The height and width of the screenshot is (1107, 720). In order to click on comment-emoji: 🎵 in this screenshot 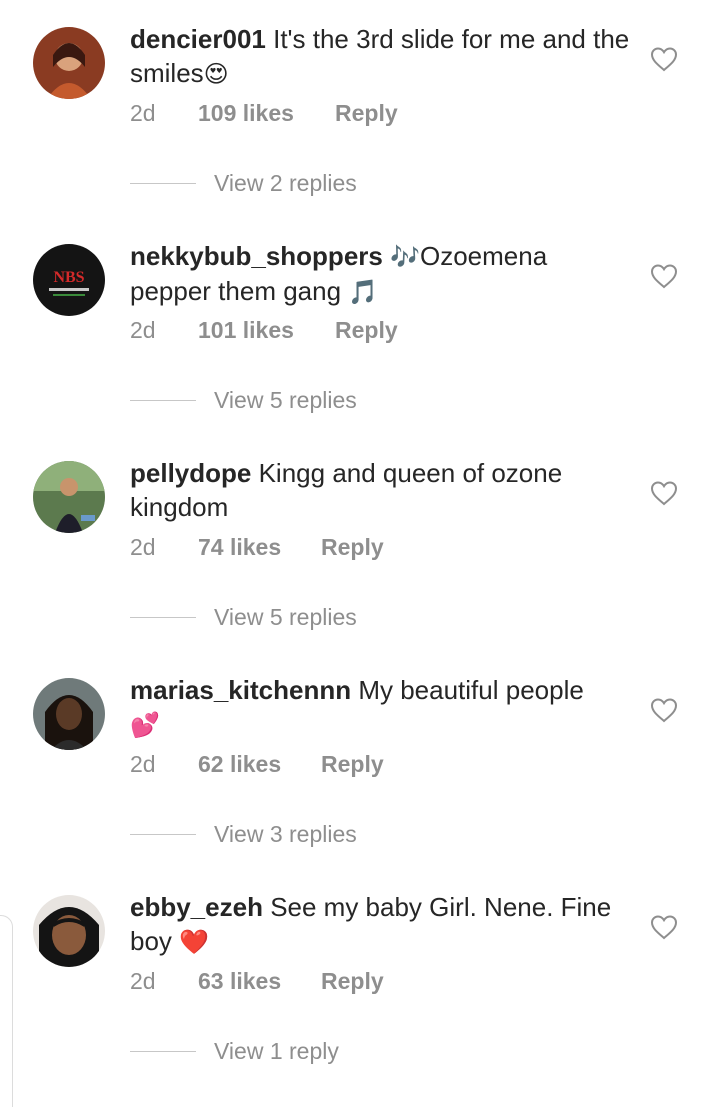, I will do `click(363, 292)`.